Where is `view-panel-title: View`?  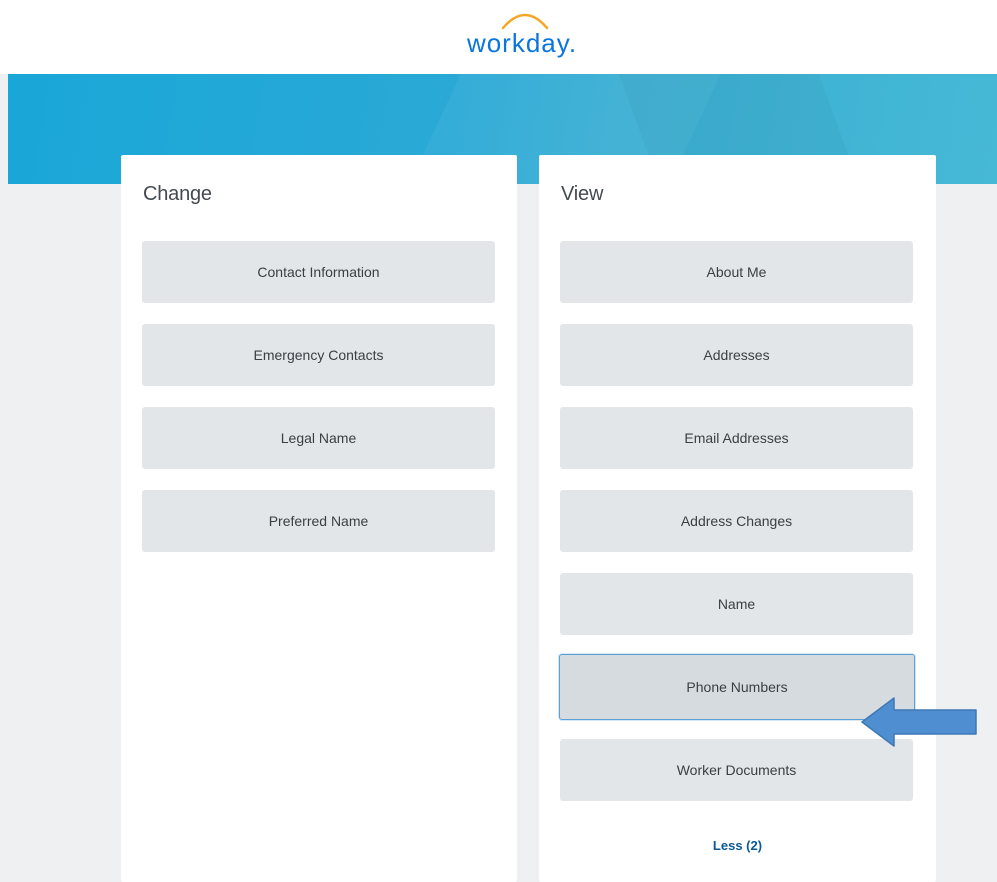
view-panel-title: View is located at coordinates (582, 194).